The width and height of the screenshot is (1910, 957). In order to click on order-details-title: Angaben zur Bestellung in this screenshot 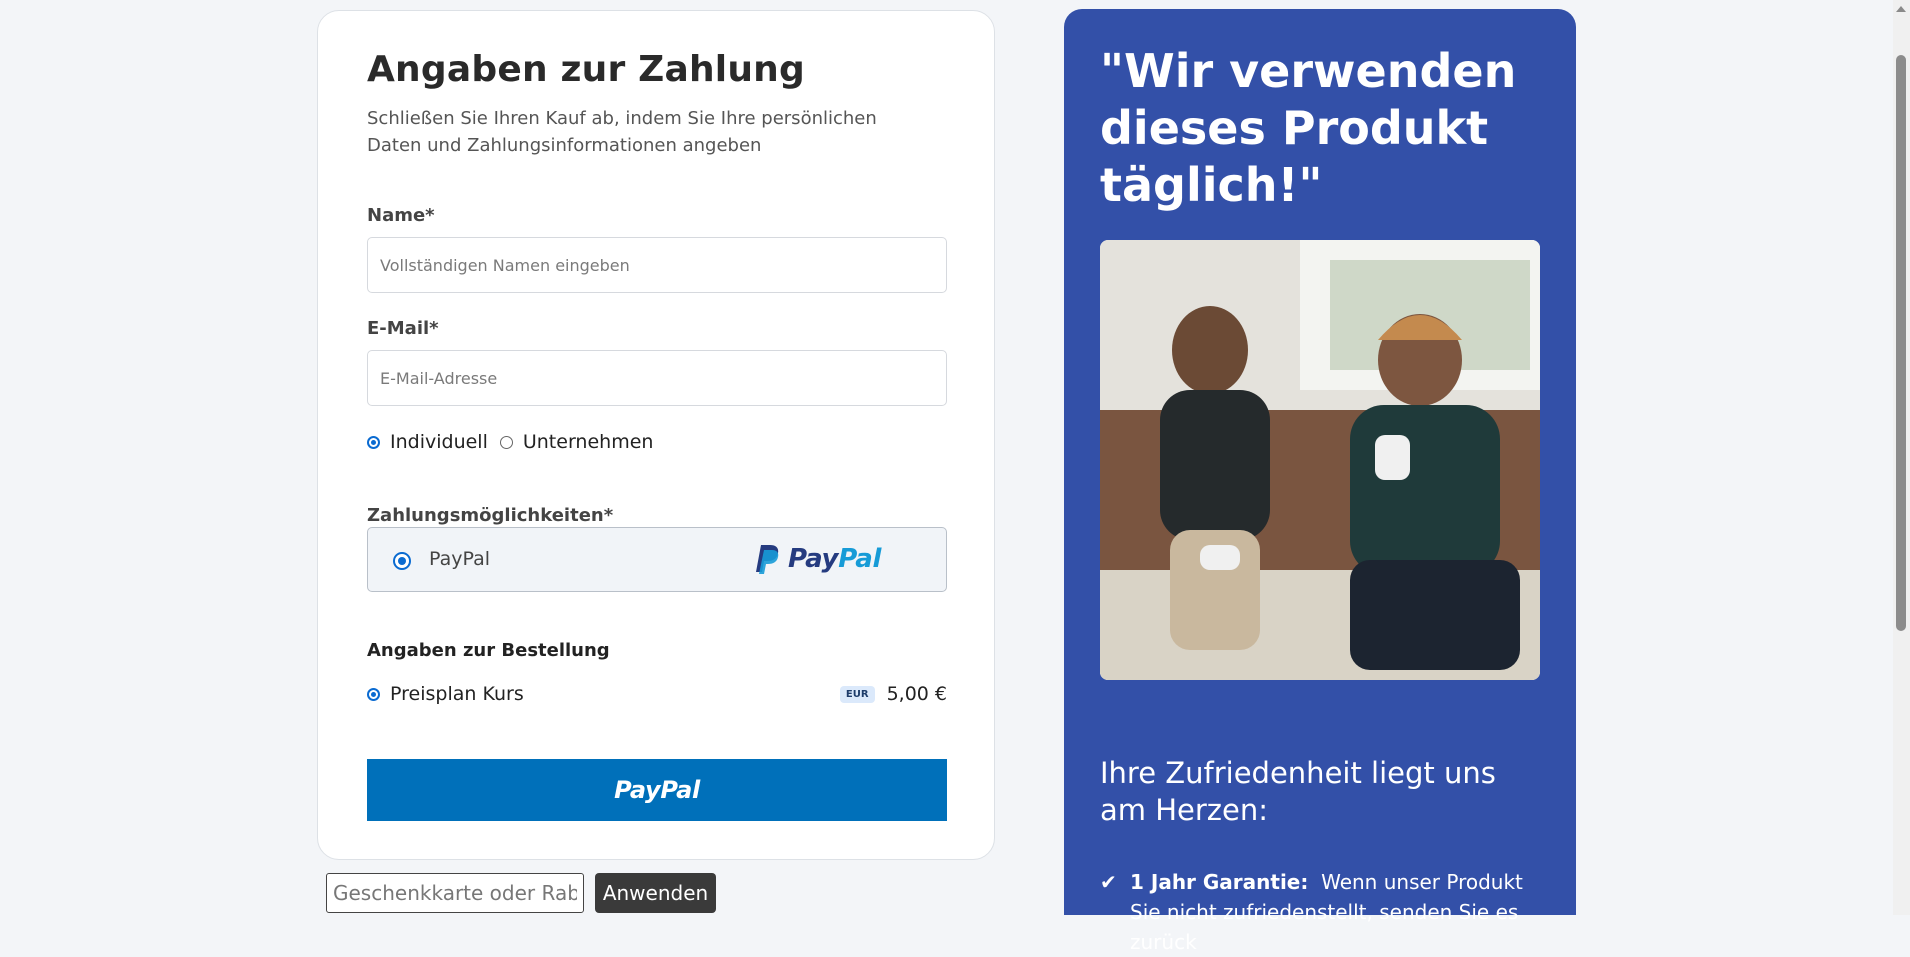, I will do `click(488, 650)`.